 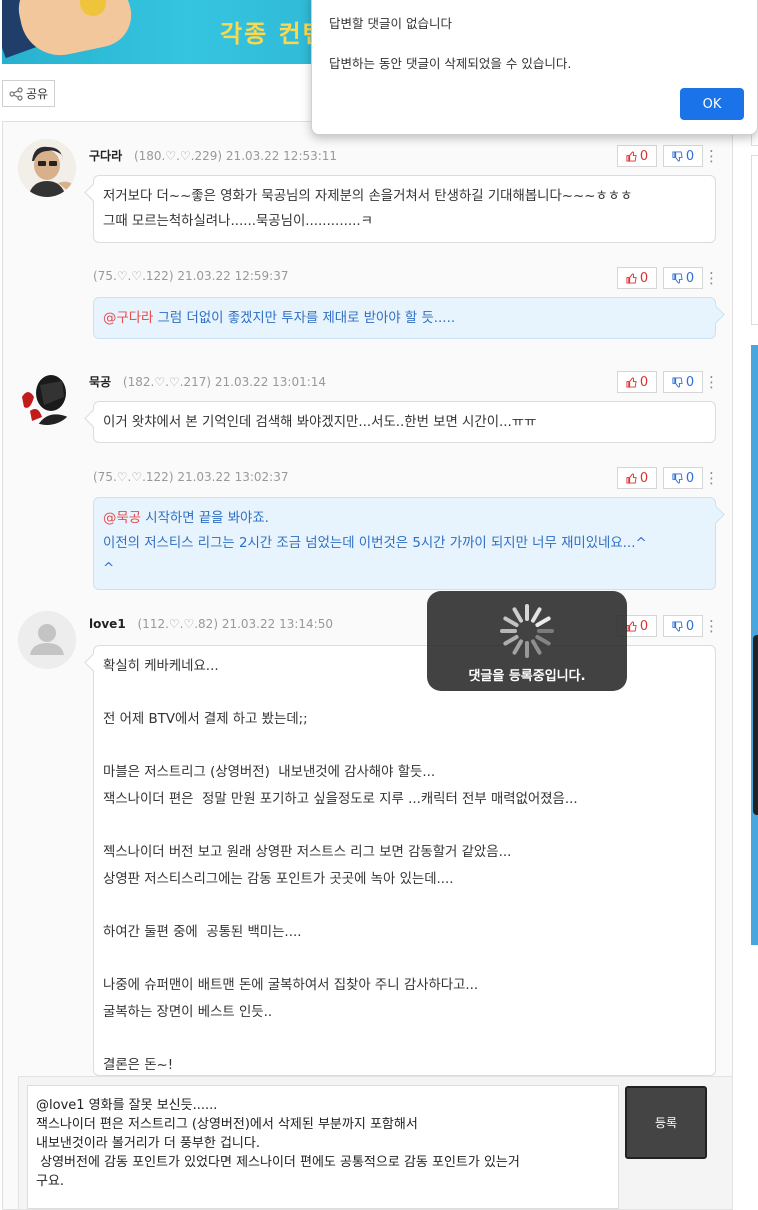 I want to click on share-button: 공유, so click(x=28, y=93).